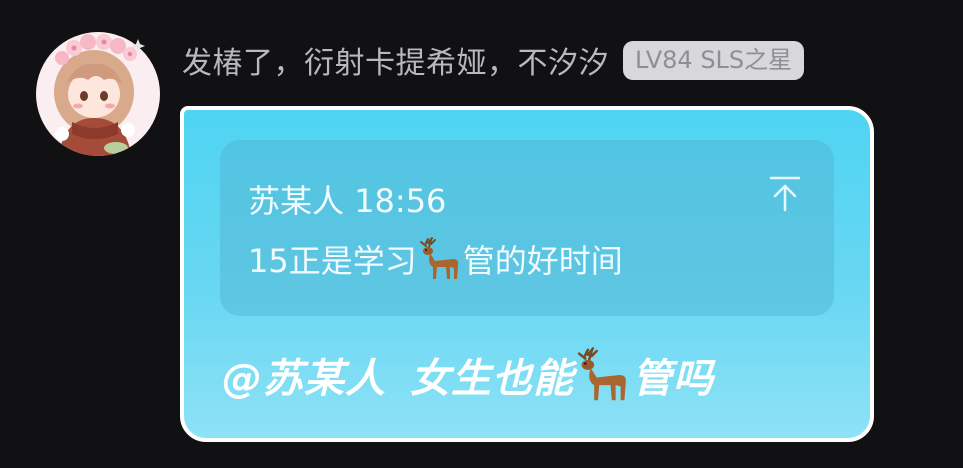  What do you see at coordinates (542, 261) in the screenshot?
I see `quote-text-part-2: 管的好时间` at bounding box center [542, 261].